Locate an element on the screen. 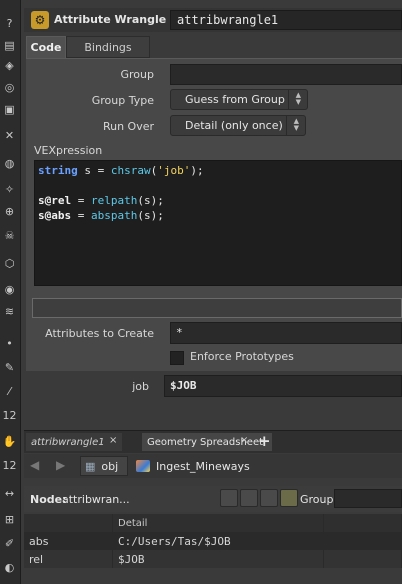 The width and height of the screenshot is (402, 584). tab-geometry-spreadsheet: Geometry Spreadsheet is located at coordinates (207, 442).